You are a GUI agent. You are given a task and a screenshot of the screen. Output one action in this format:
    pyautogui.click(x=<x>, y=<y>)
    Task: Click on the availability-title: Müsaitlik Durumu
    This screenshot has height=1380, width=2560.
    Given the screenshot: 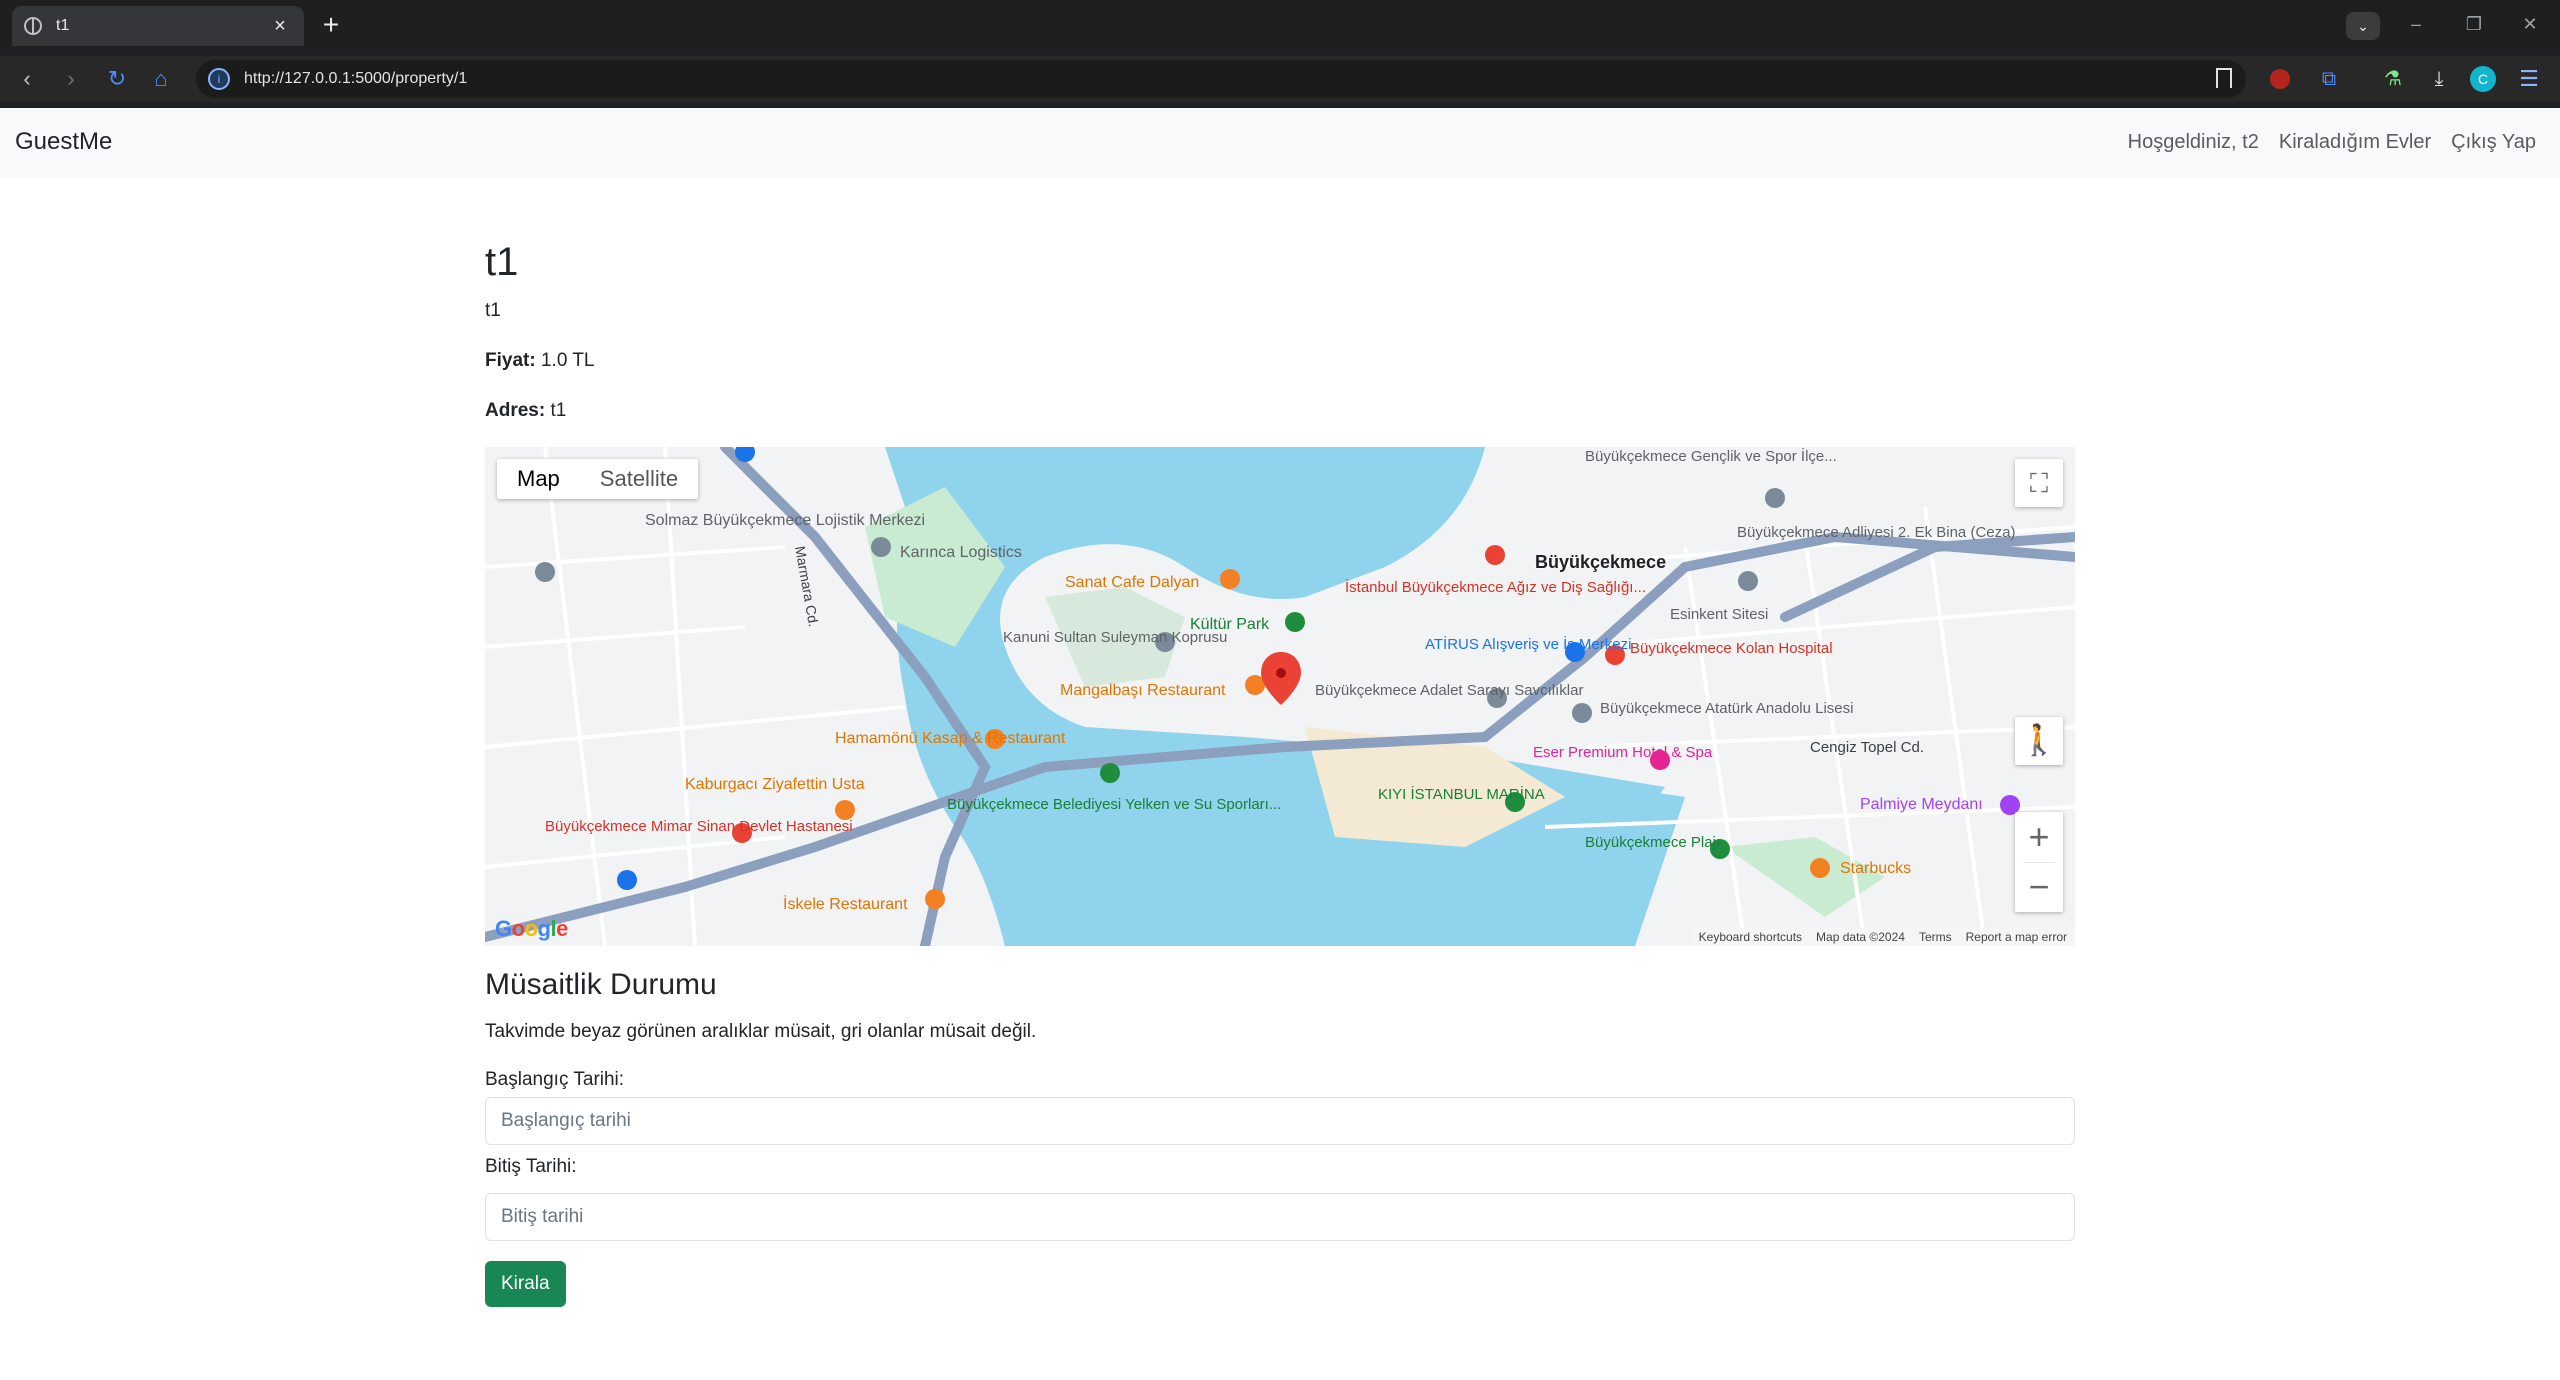 What is the action you would take?
    pyautogui.click(x=601, y=984)
    